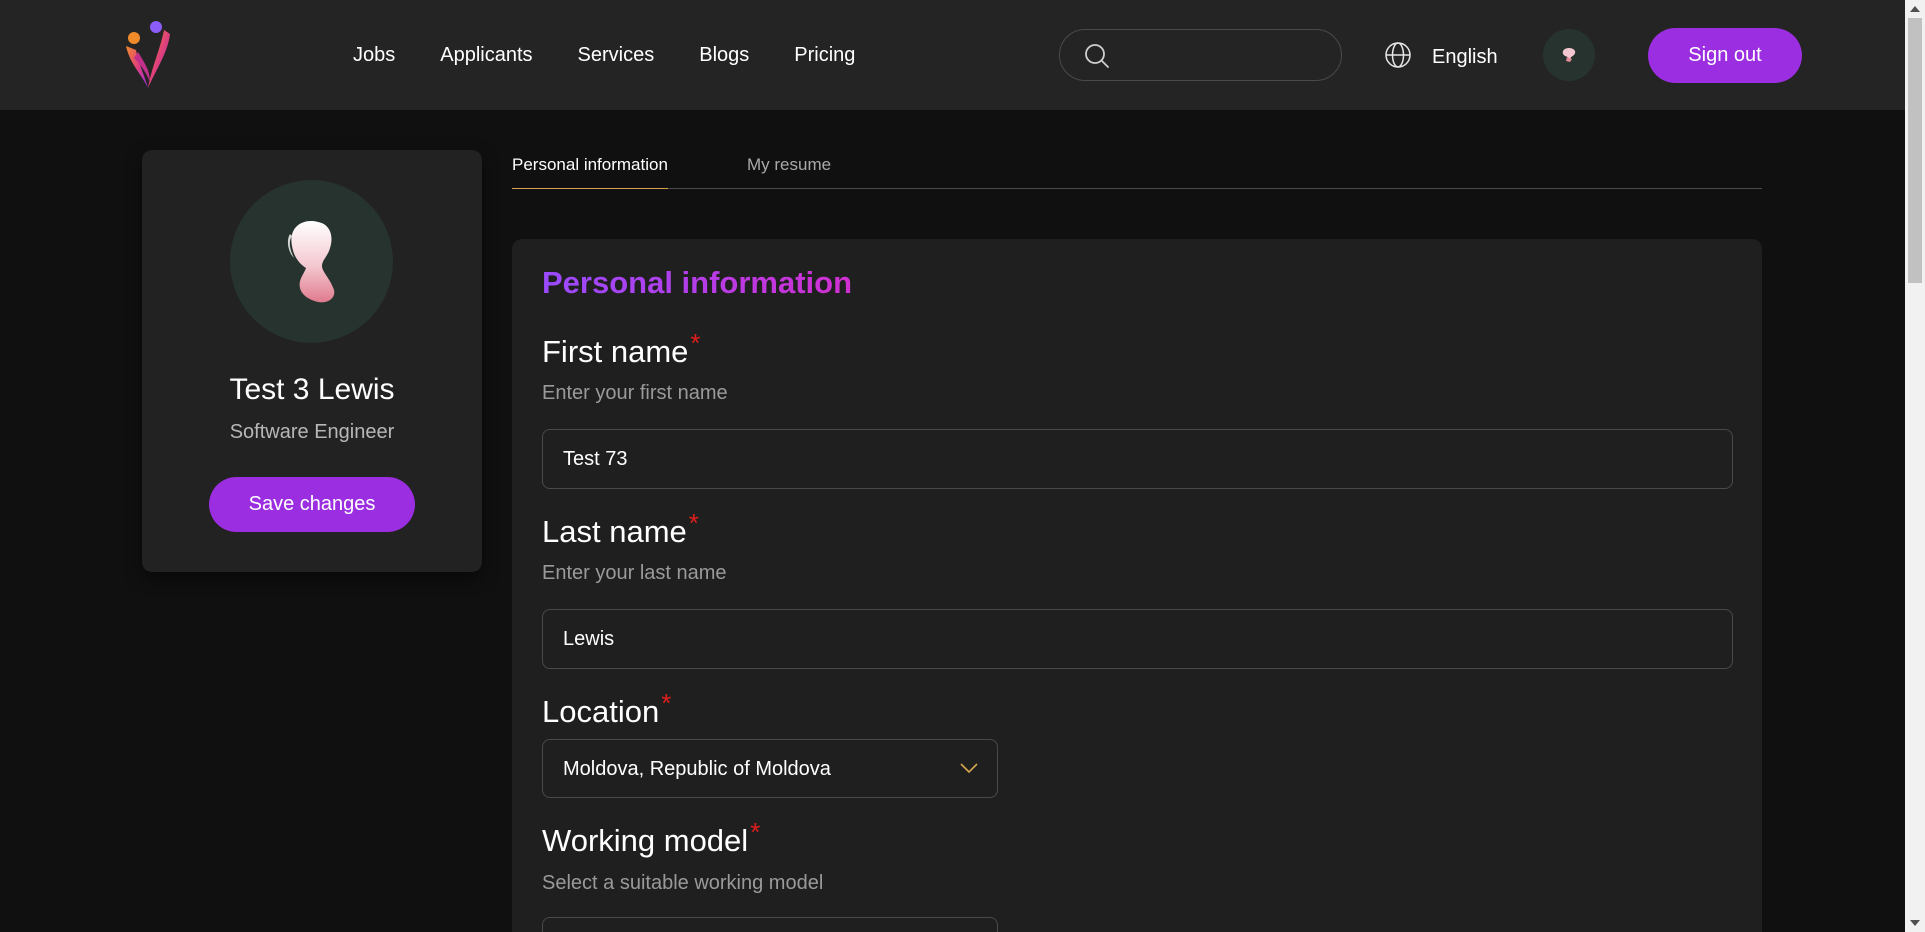  I want to click on working-model-hint: Select a suitable working model, so click(683, 883).